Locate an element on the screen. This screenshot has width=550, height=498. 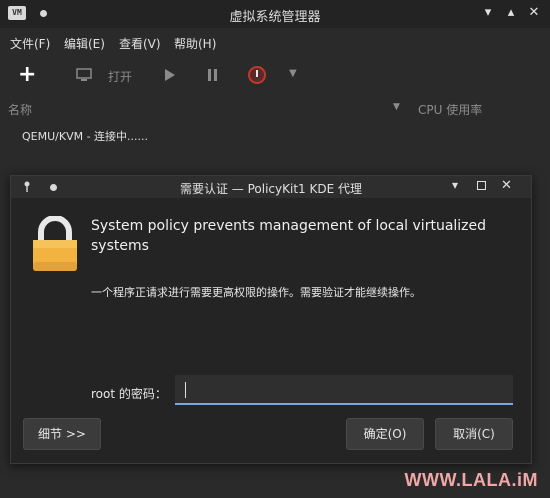
menu-bar: 文件(F) 编辑(E) 查看(V) 帮助(H) is located at coordinates (275, 42).